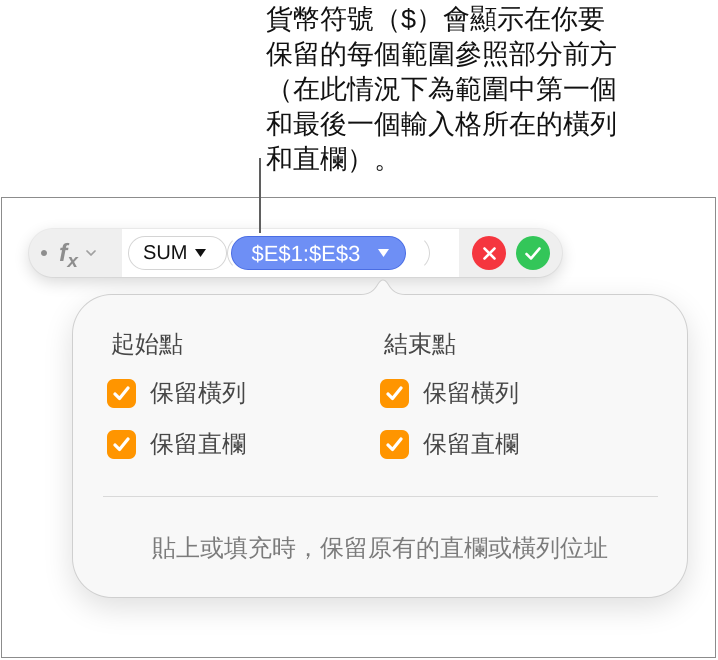 The image size is (718, 660). Describe the element at coordinates (290, 253) in the screenshot. I see `formula-field: SUM $E$1:$E$3` at that location.